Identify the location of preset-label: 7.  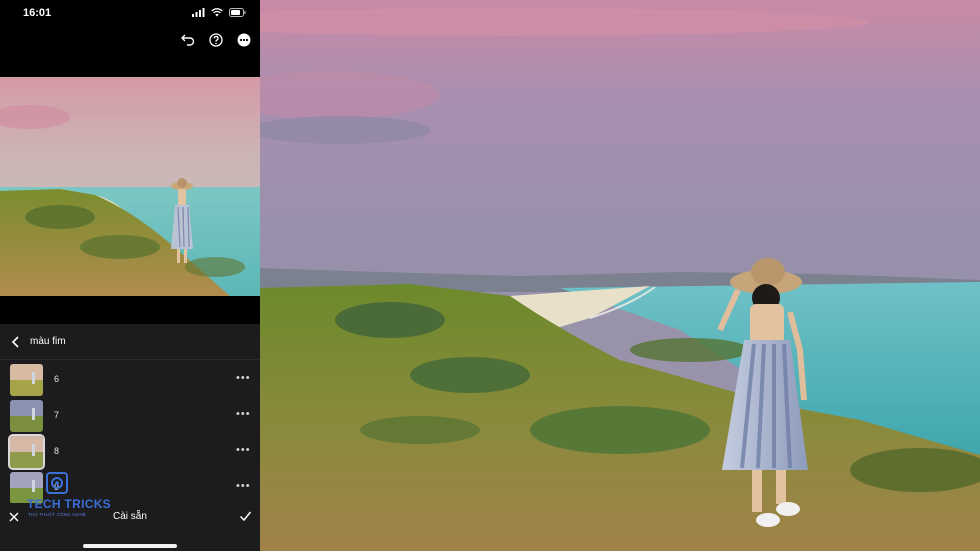
(57, 415).